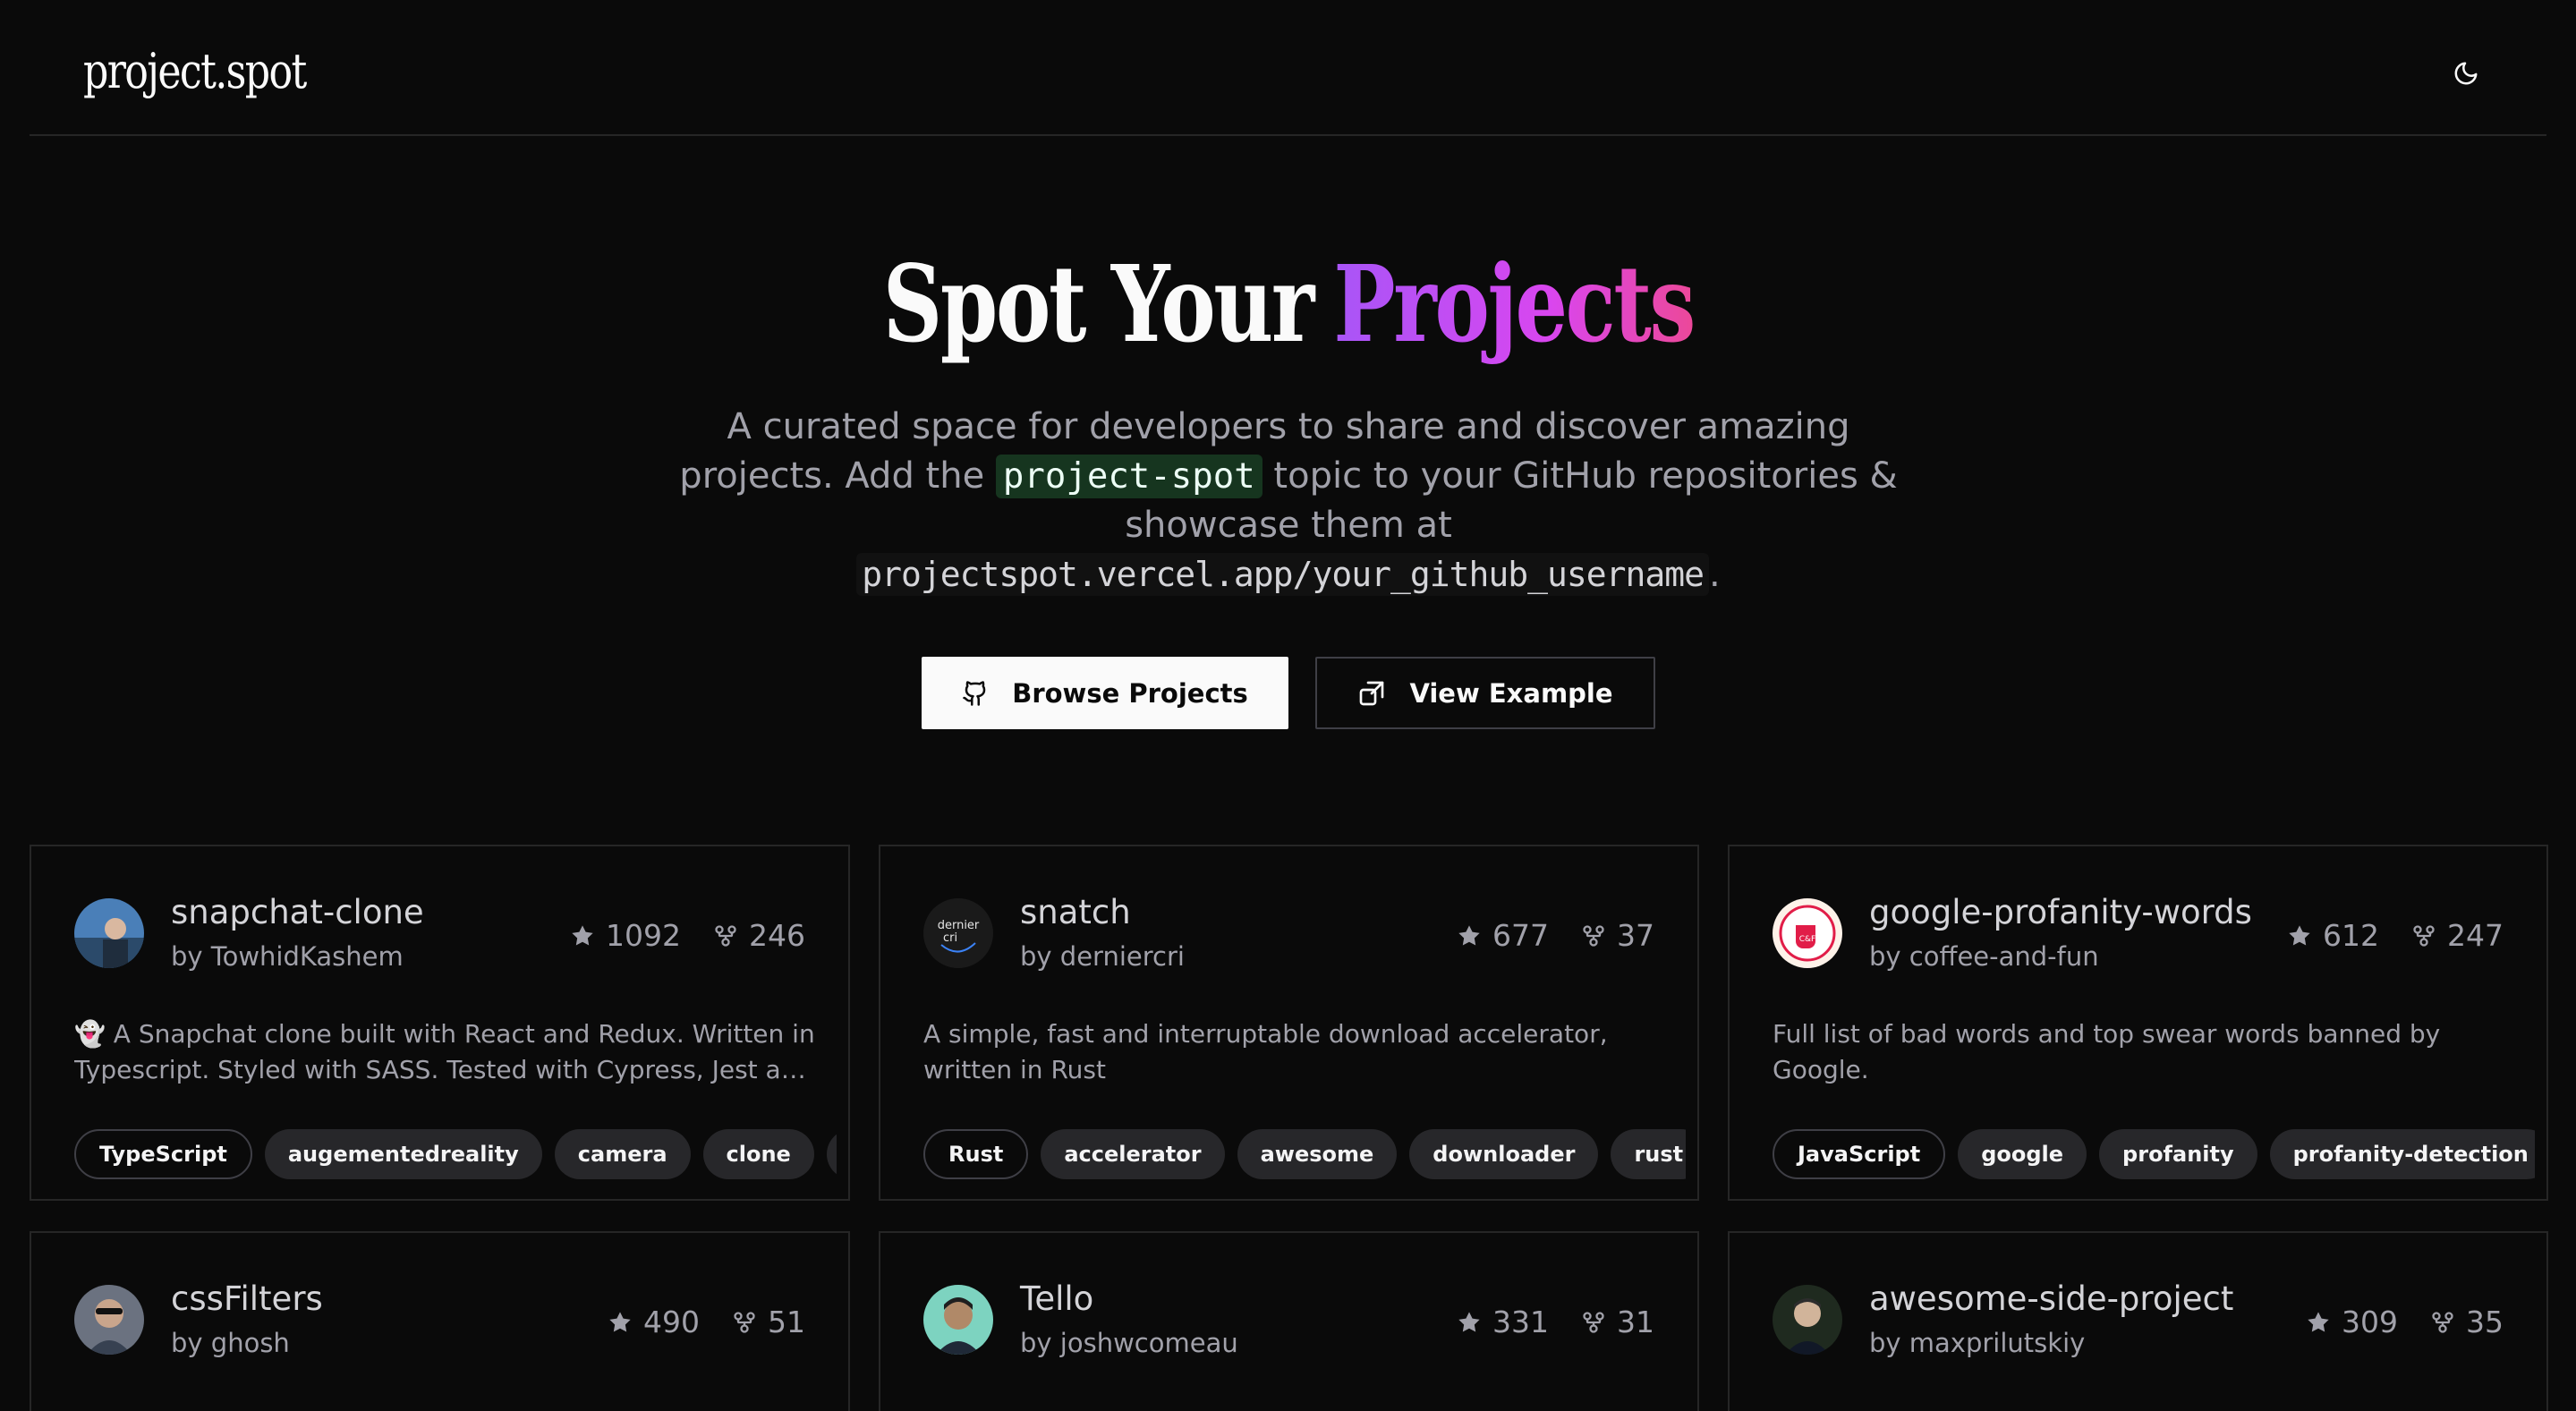  What do you see at coordinates (1289, 1321) in the screenshot?
I see `project-card: Tello by joshwcomeau 331 31` at bounding box center [1289, 1321].